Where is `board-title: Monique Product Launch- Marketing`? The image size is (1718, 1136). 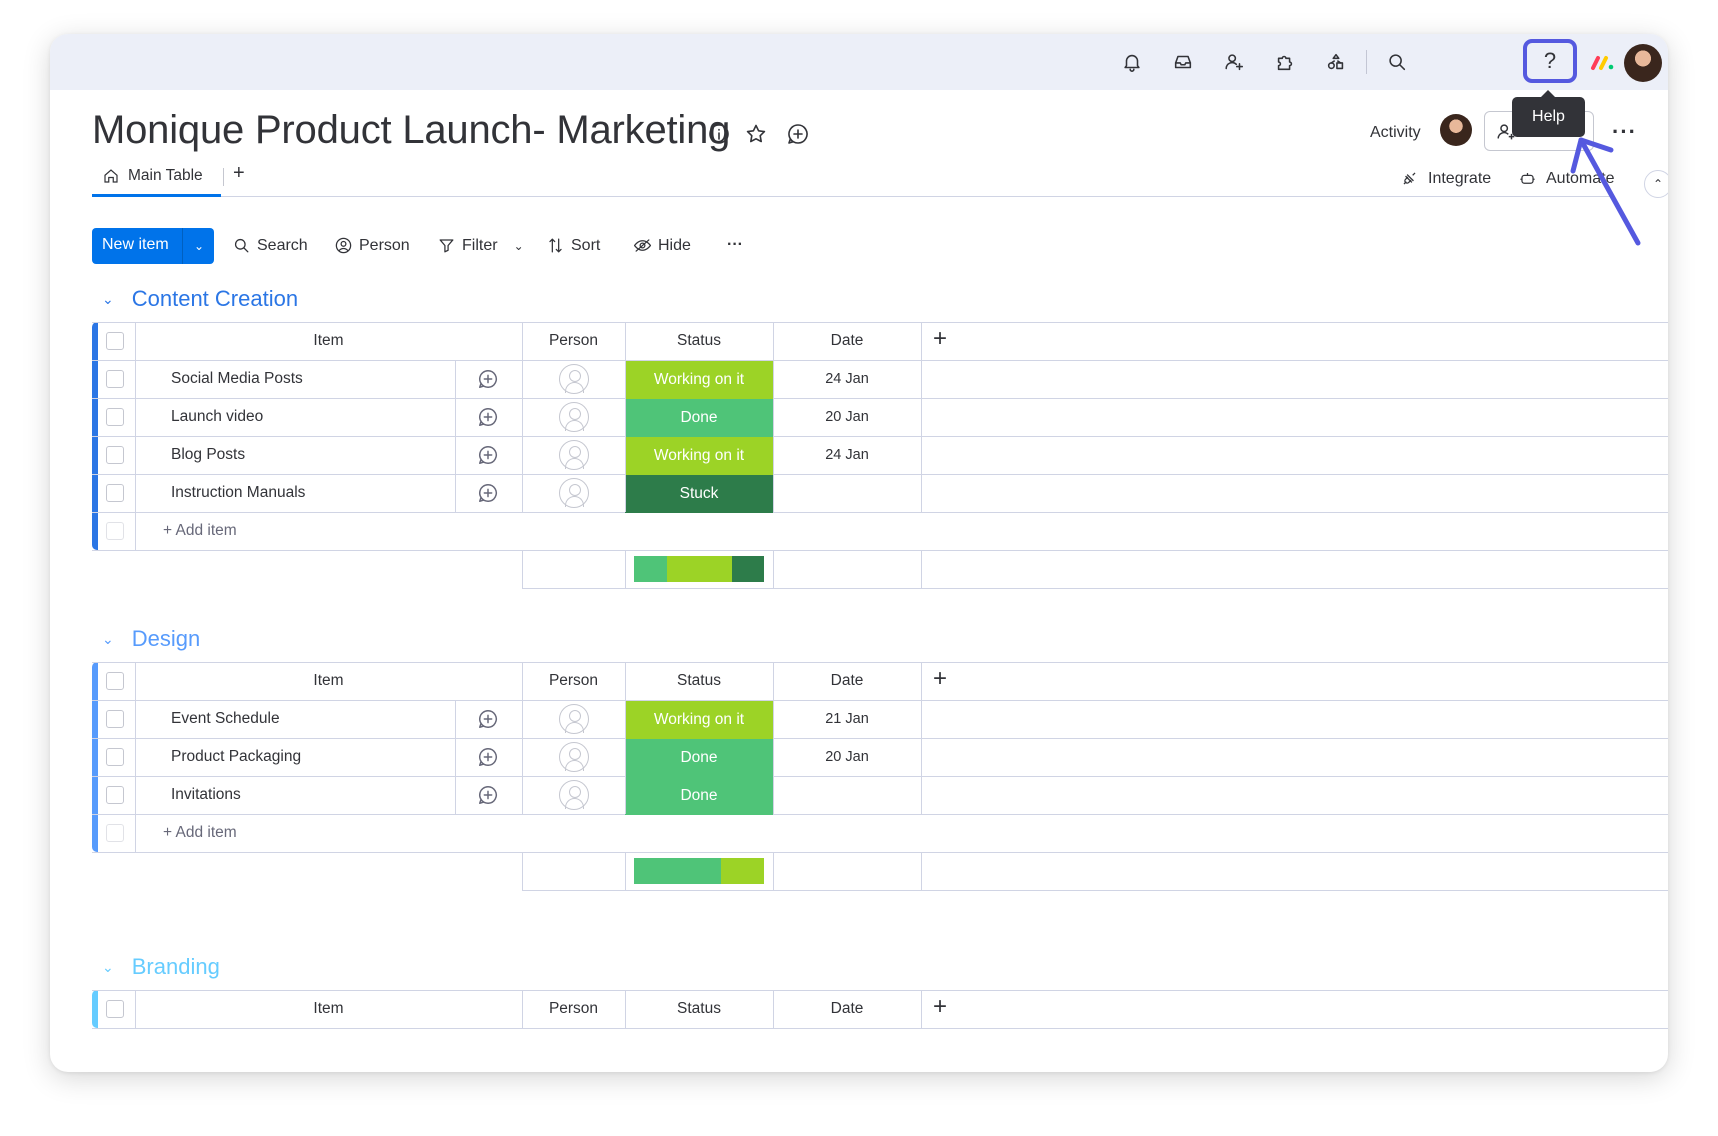
board-title: Monique Product Launch- Marketing is located at coordinates (411, 130).